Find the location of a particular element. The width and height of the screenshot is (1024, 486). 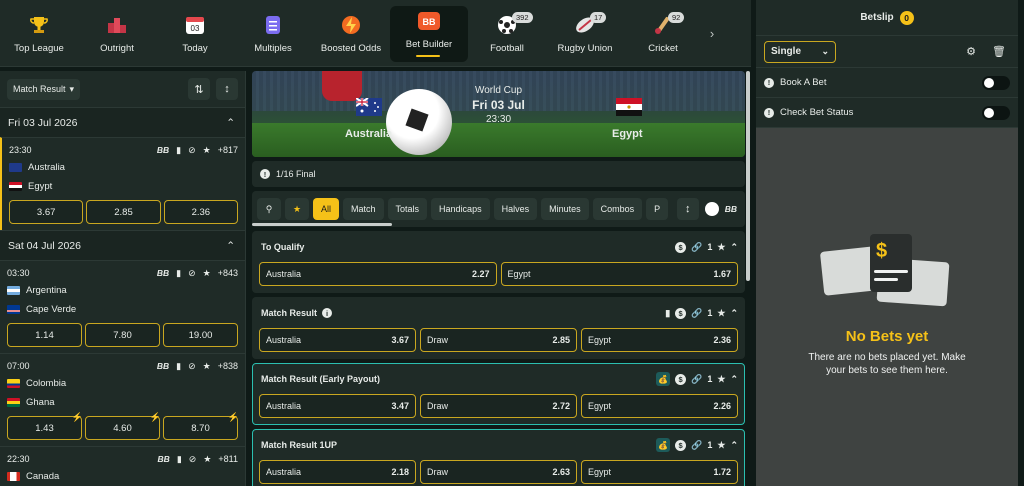

odds-button: 1.14 is located at coordinates (44, 335).